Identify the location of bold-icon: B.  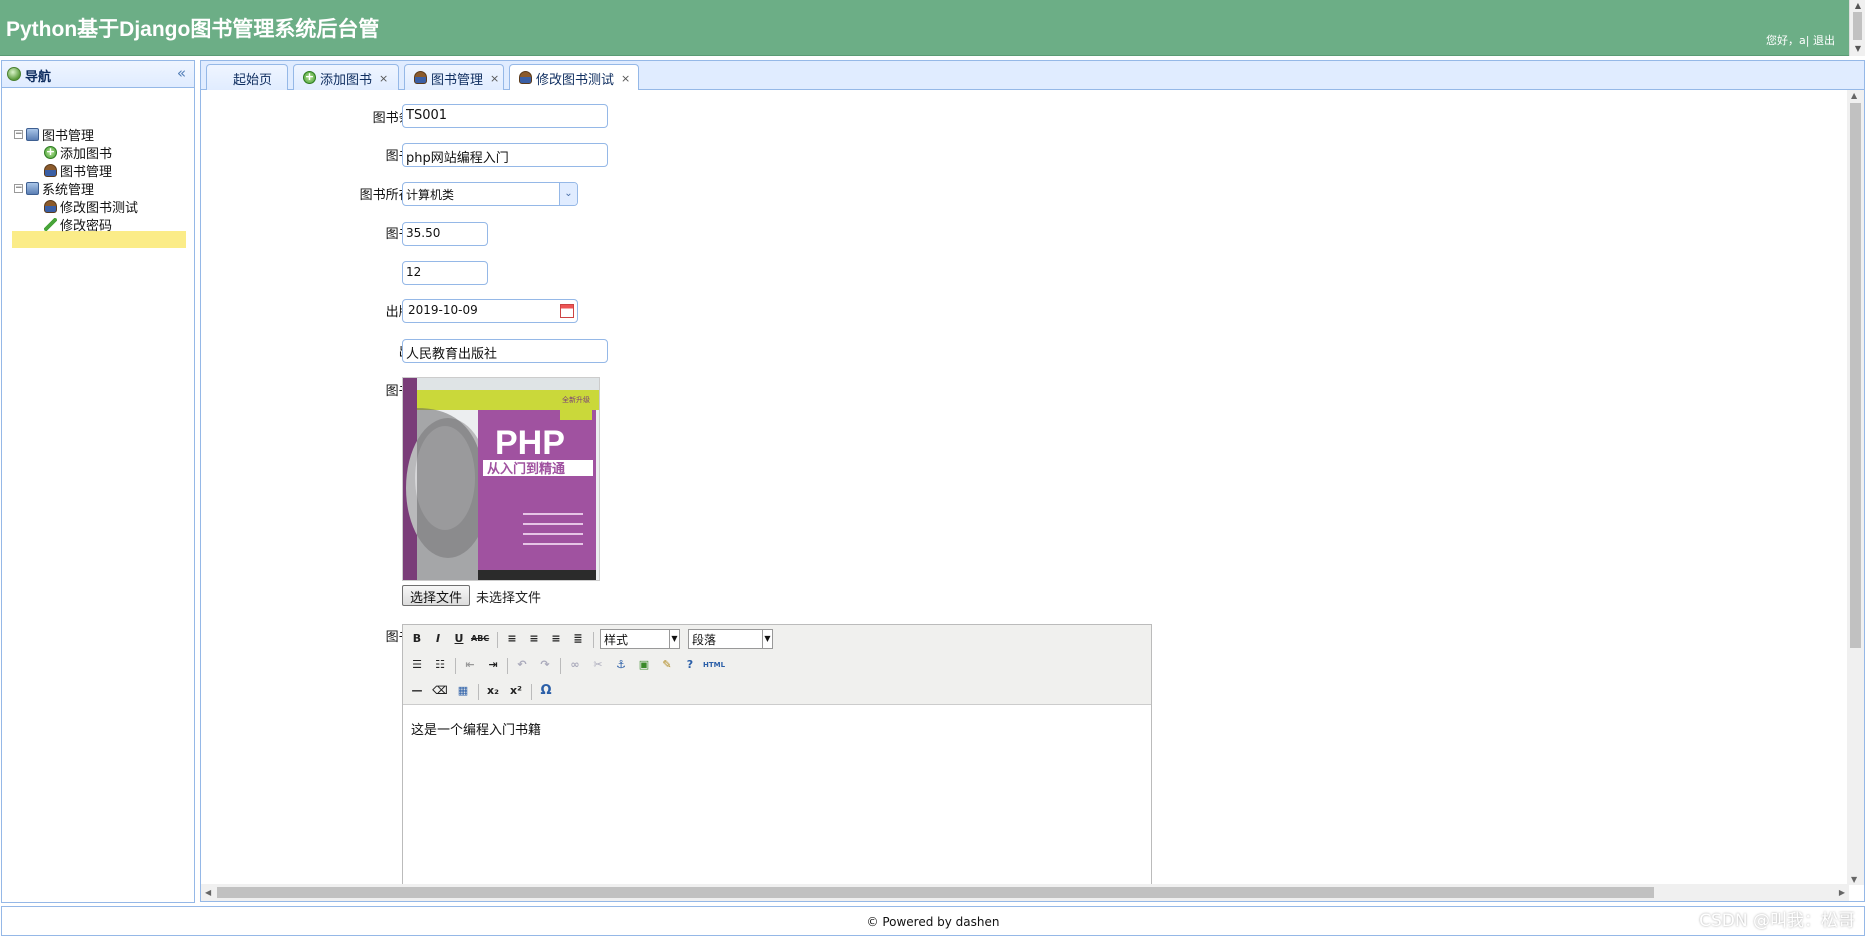
(417, 639).